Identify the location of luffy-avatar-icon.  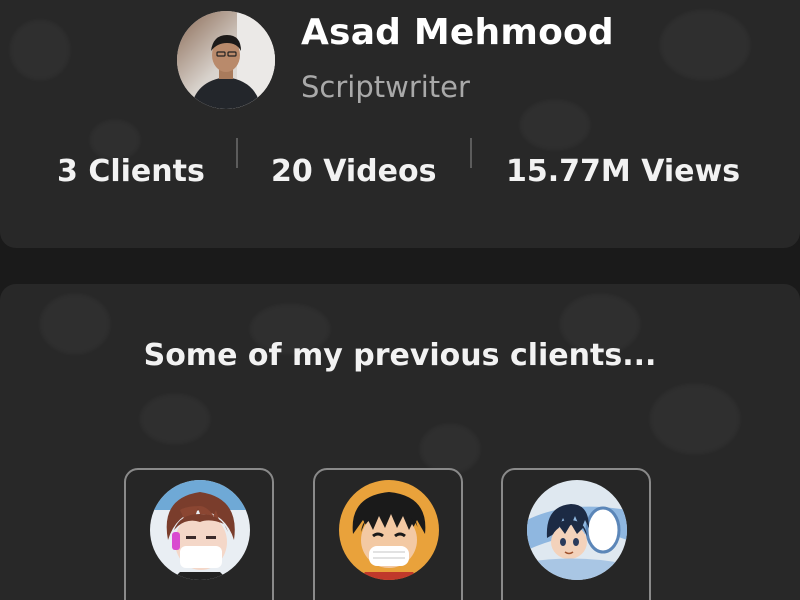
(389, 530).